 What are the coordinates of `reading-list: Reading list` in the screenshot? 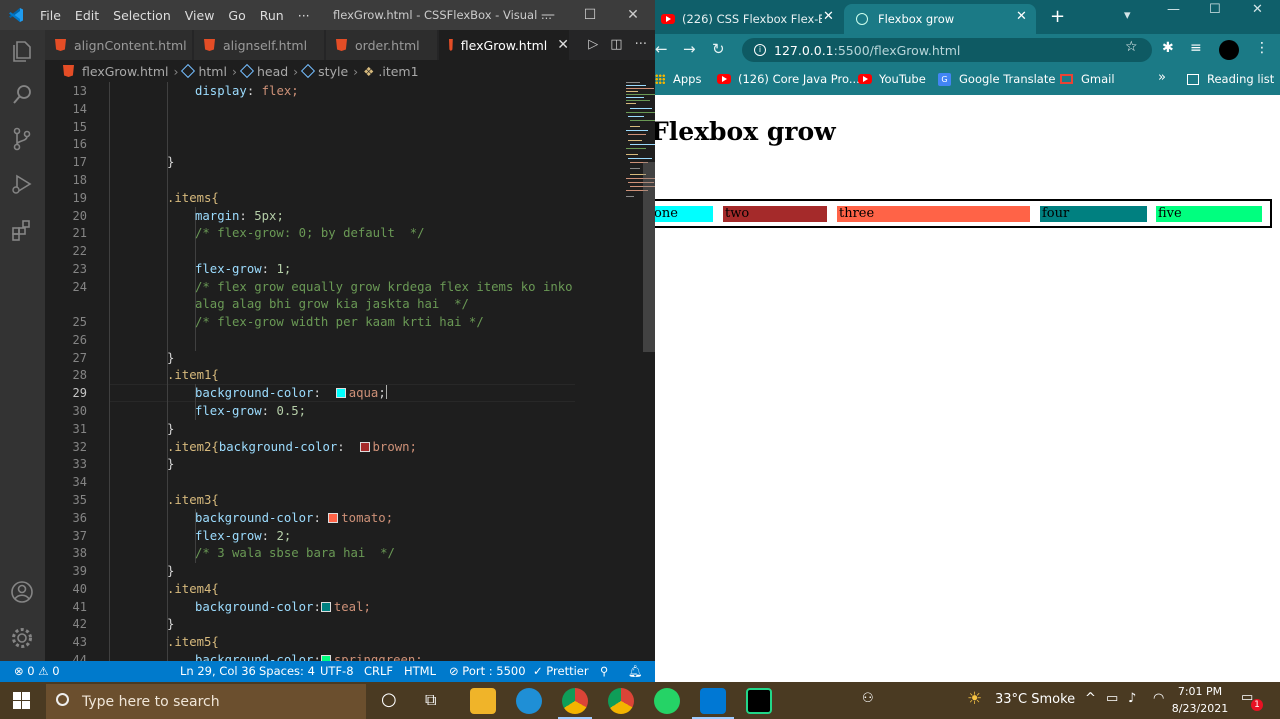 It's located at (1230, 79).